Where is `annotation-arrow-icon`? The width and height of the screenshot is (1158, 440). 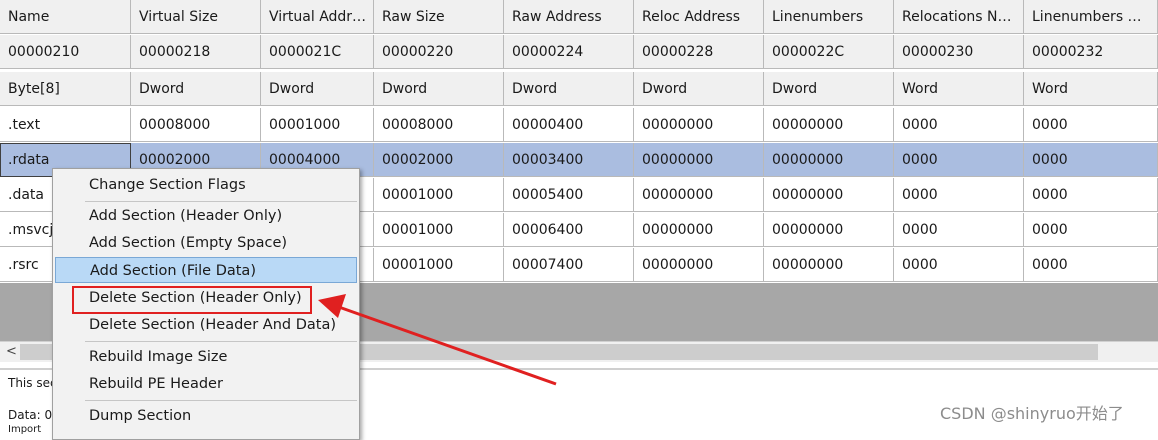 annotation-arrow-icon is located at coordinates (437, 340).